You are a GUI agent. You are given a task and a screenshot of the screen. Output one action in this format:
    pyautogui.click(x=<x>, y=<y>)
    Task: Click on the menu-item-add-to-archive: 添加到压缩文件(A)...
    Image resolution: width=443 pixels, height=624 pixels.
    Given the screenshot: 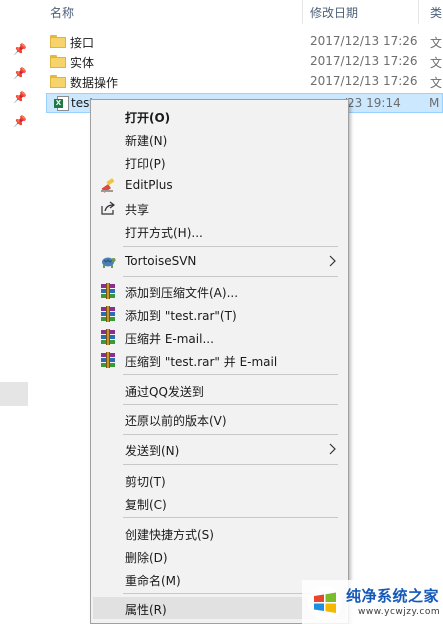 What is the action you would take?
    pyautogui.click(x=219, y=291)
    